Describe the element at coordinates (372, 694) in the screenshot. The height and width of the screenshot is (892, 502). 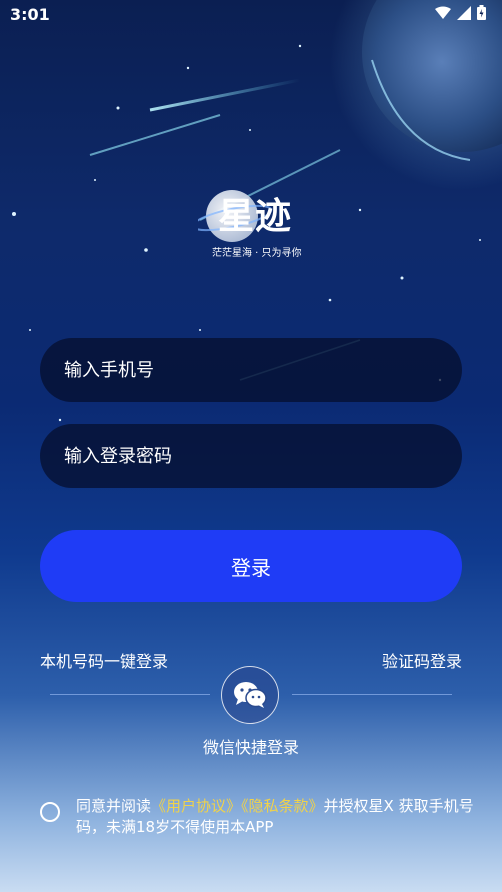
I see `divider-right` at that location.